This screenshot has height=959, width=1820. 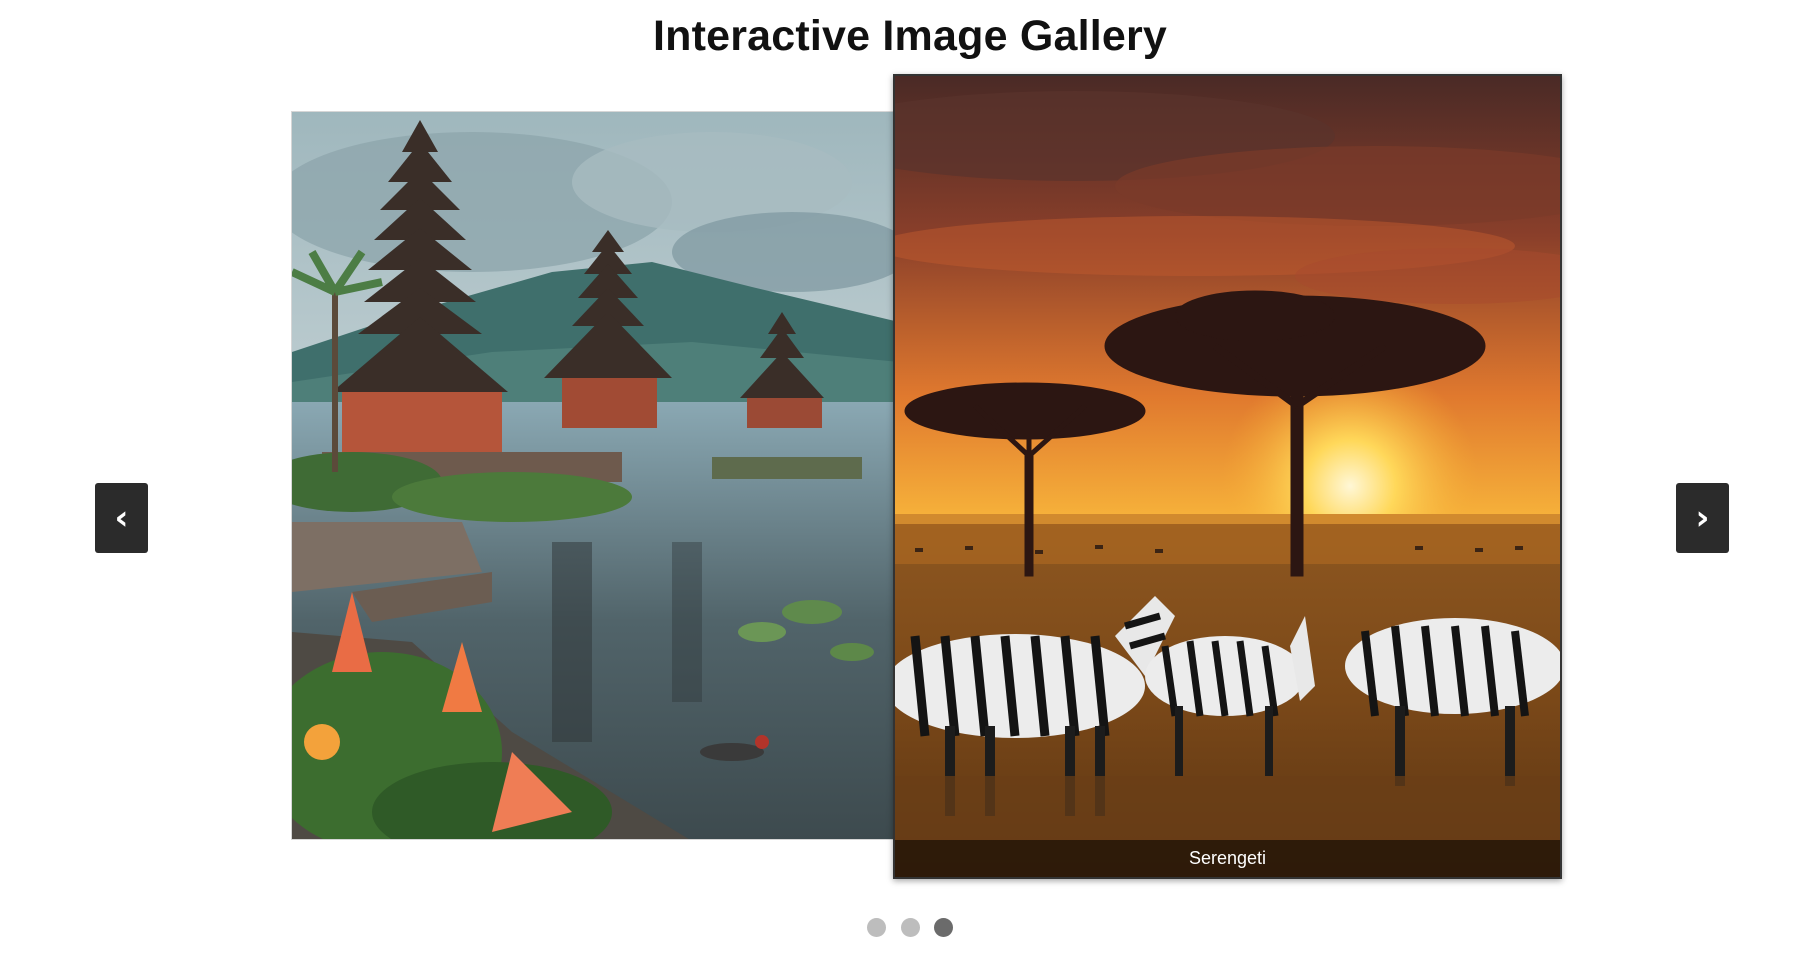 What do you see at coordinates (121, 518) in the screenshot?
I see `previous-slide-button: ‹` at bounding box center [121, 518].